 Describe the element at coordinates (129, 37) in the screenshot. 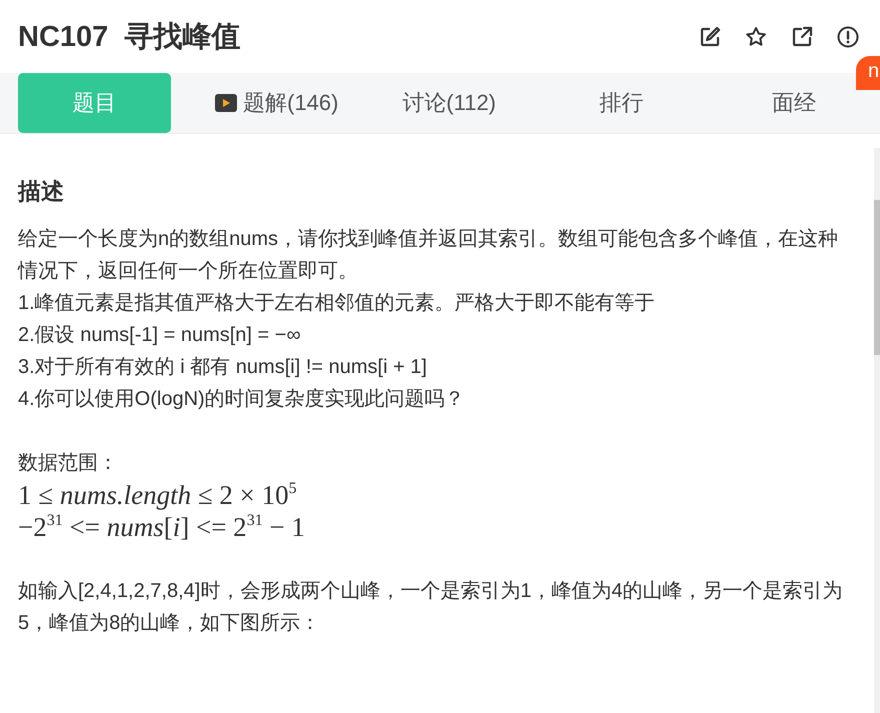

I see `problem-title: NC107 寻找峰值` at that location.